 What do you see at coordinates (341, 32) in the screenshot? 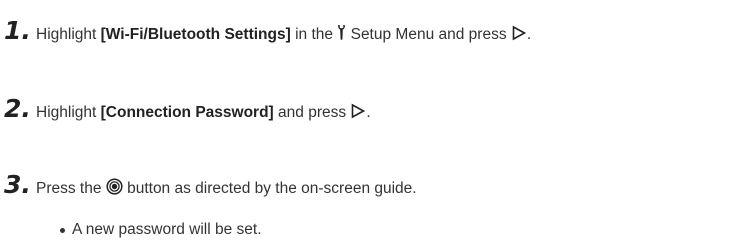
I see `wrench-setup-icon` at bounding box center [341, 32].